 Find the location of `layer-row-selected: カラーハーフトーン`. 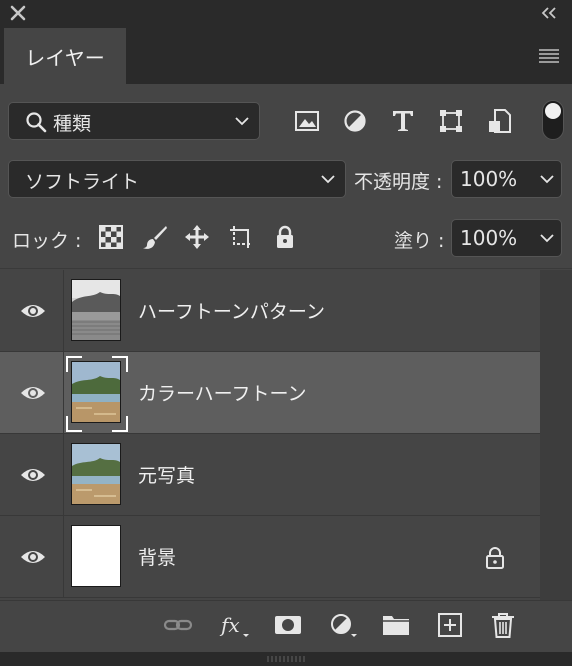

layer-row-selected: カラーハーフトーン is located at coordinates (270, 393).